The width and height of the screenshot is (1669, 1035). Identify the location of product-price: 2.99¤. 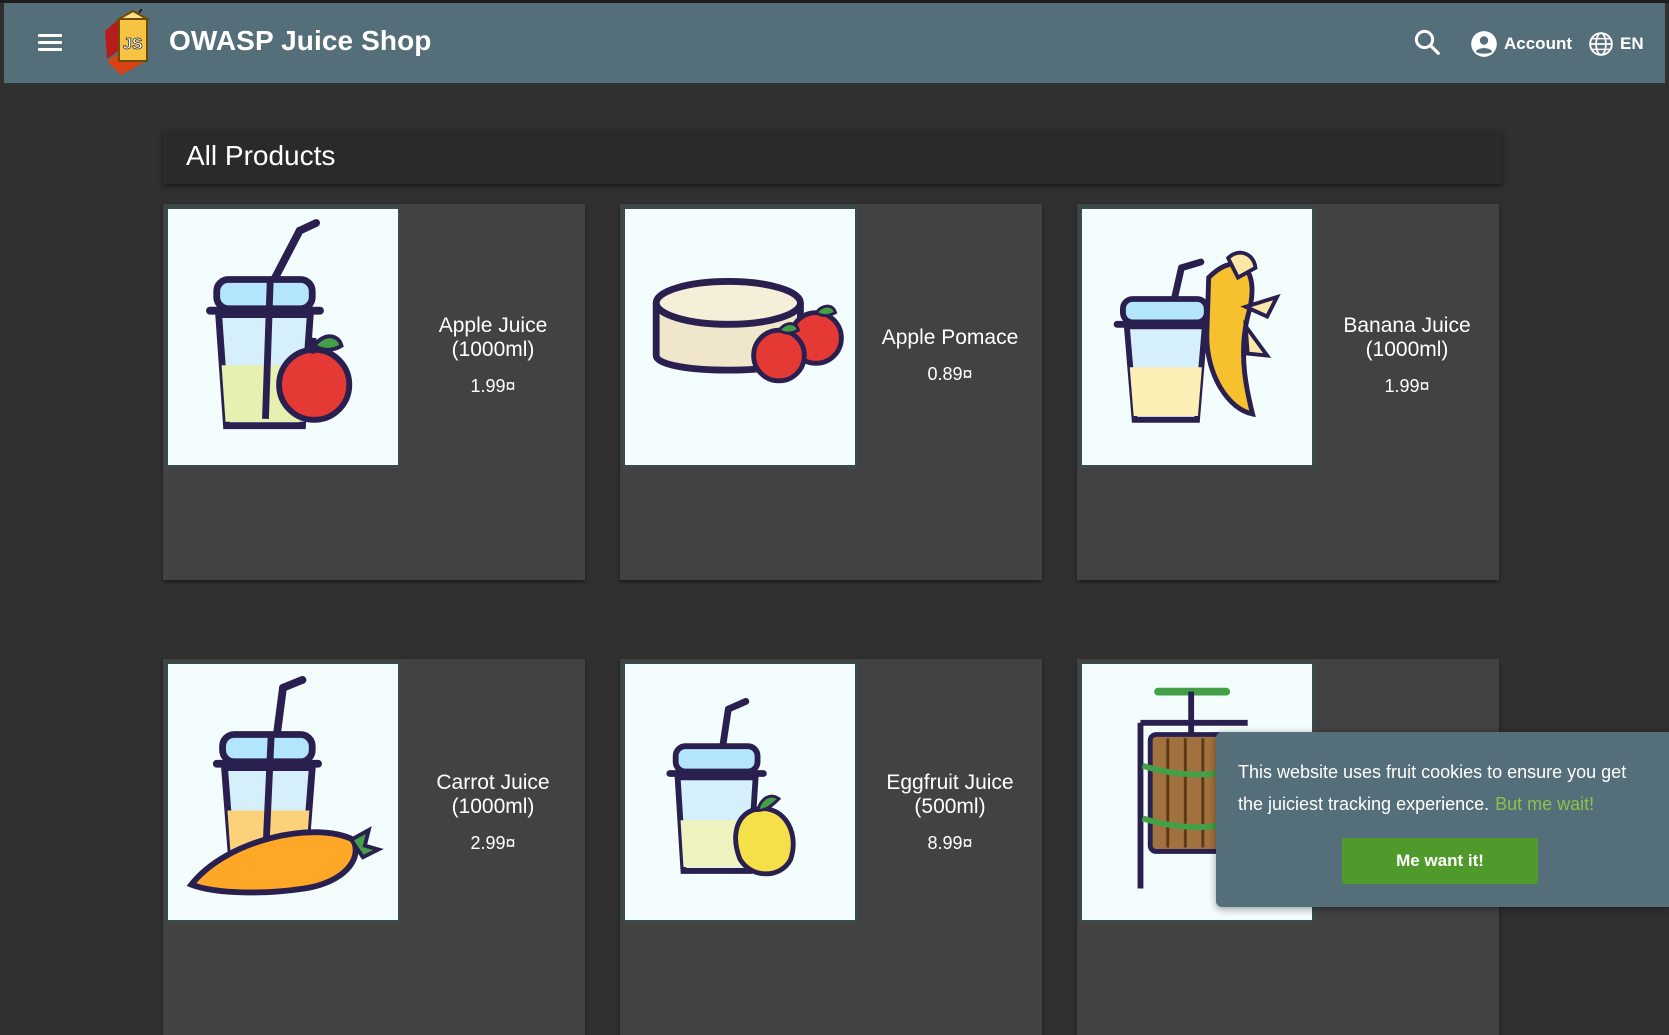
(493, 843).